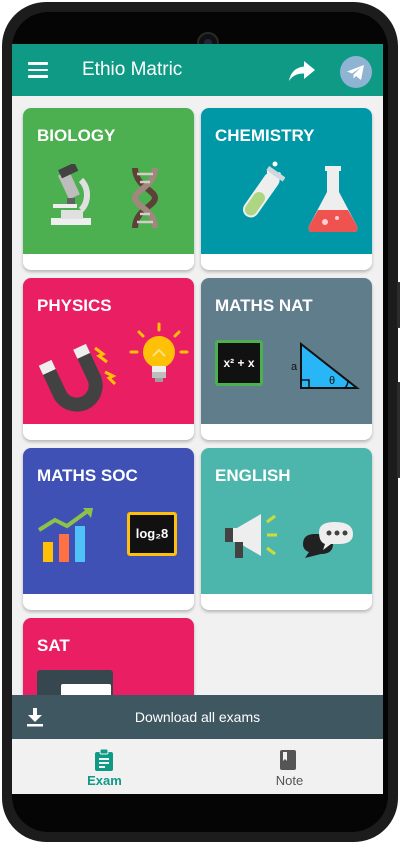 This screenshot has width=400, height=844. What do you see at coordinates (108, 189) in the screenshot?
I see `subject-card-biology: BIOLOGY` at bounding box center [108, 189].